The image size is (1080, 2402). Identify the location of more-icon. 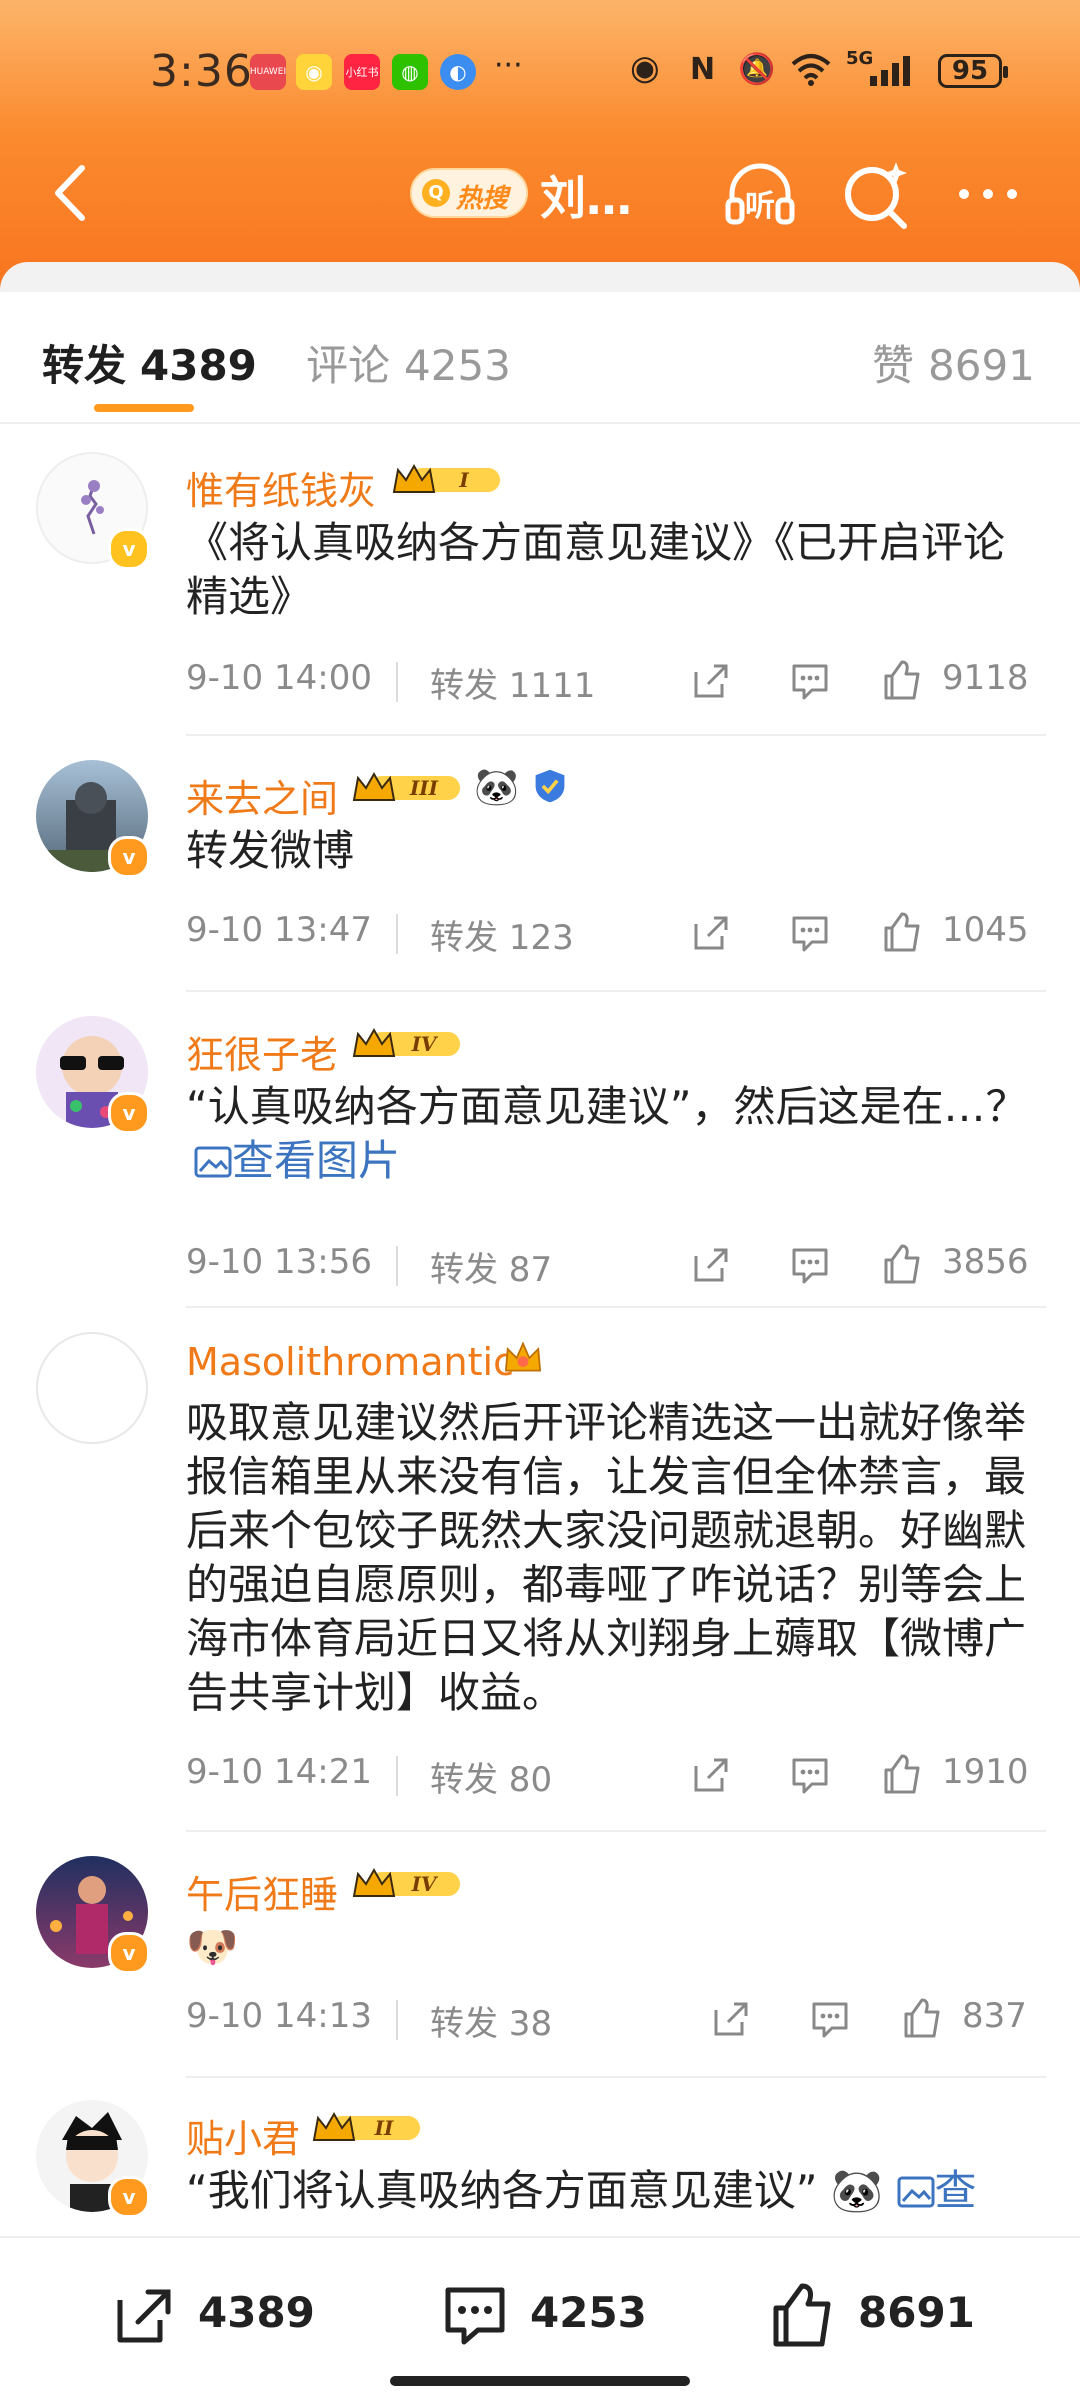
(988, 194).